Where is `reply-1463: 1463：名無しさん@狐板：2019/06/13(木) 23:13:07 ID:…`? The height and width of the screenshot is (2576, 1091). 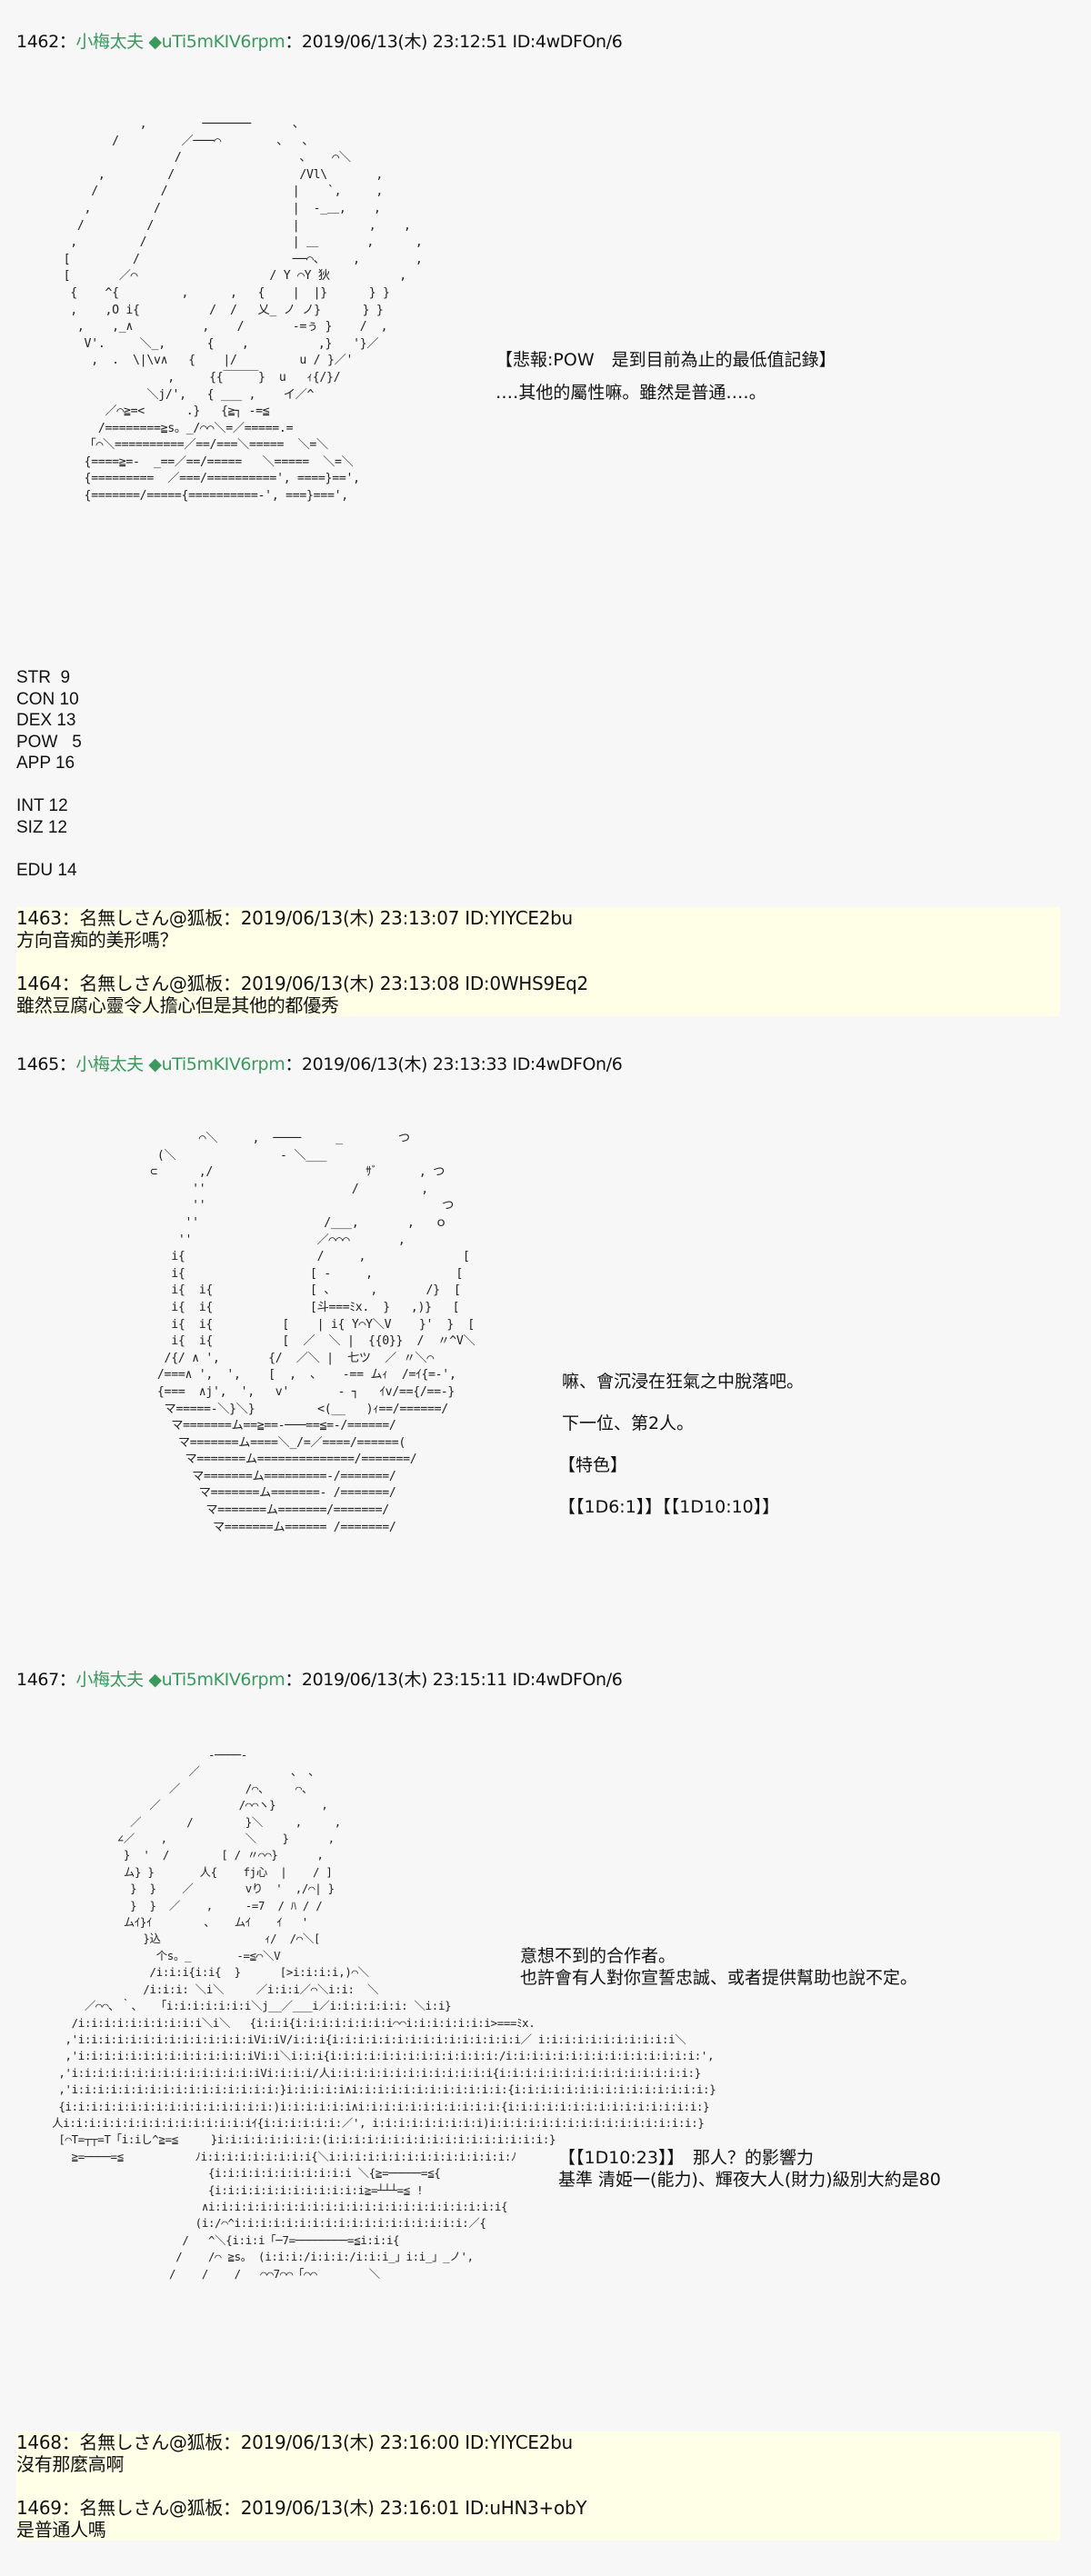
reply-1463: 1463：名無しさん@狐板：2019/06/13(木) 23:13:07 ID:… is located at coordinates (538, 929).